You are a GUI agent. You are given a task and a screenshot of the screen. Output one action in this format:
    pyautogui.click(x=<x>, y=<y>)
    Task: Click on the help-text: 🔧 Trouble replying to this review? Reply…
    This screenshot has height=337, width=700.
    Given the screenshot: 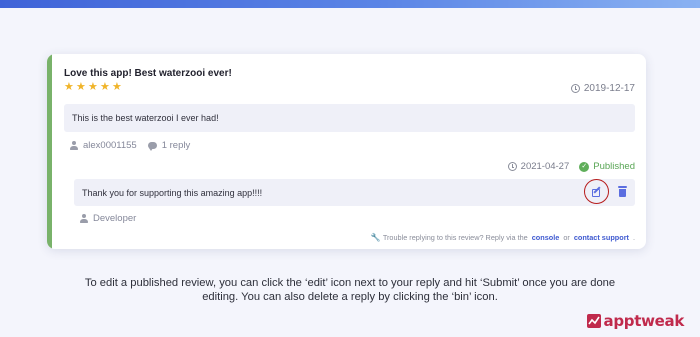 What is the action you would take?
    pyautogui.click(x=503, y=237)
    